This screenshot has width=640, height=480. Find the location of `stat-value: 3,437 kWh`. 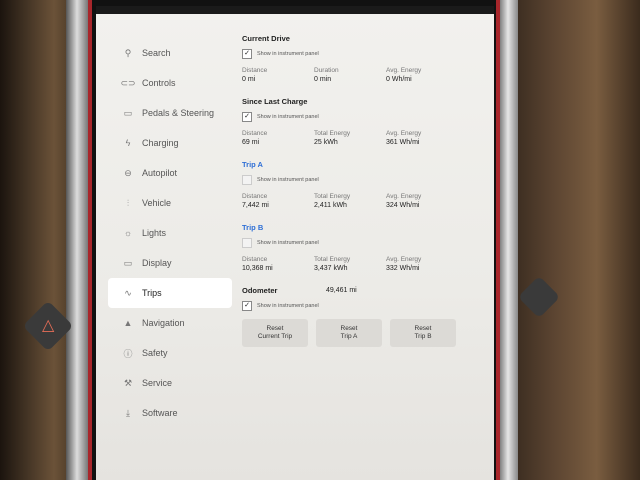

stat-value: 3,437 kWh is located at coordinates (331, 268).